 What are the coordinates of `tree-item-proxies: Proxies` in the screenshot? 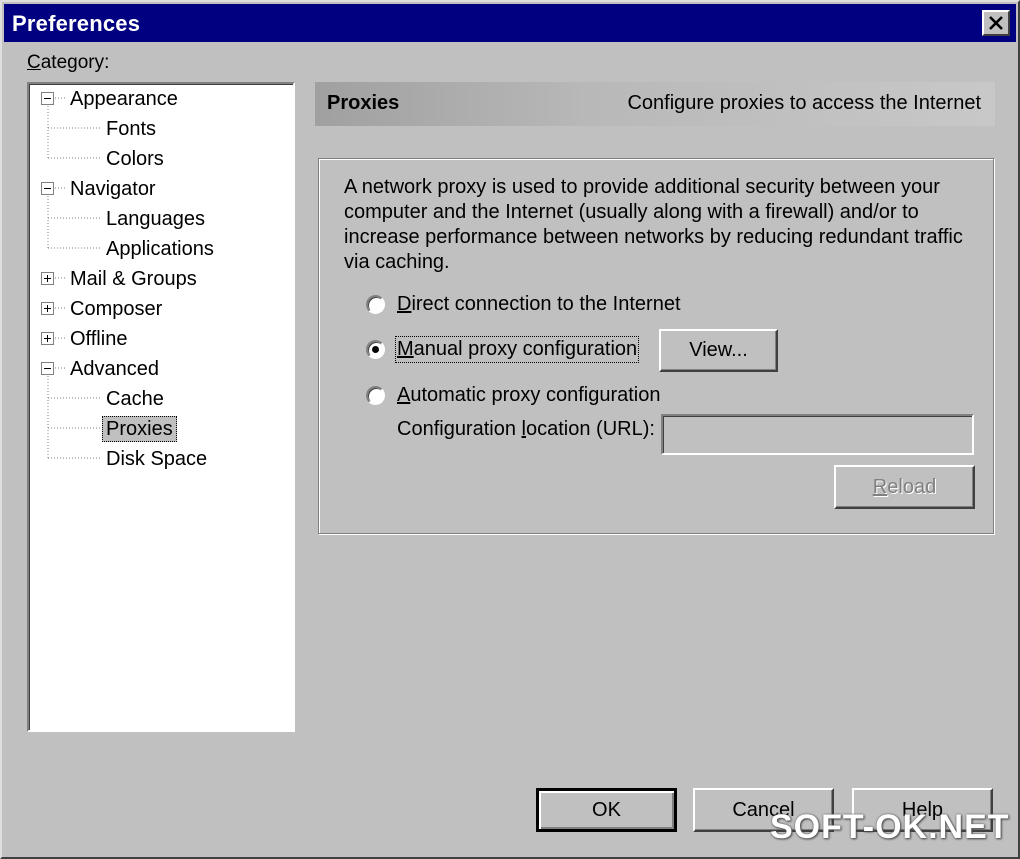 It's located at (139, 429).